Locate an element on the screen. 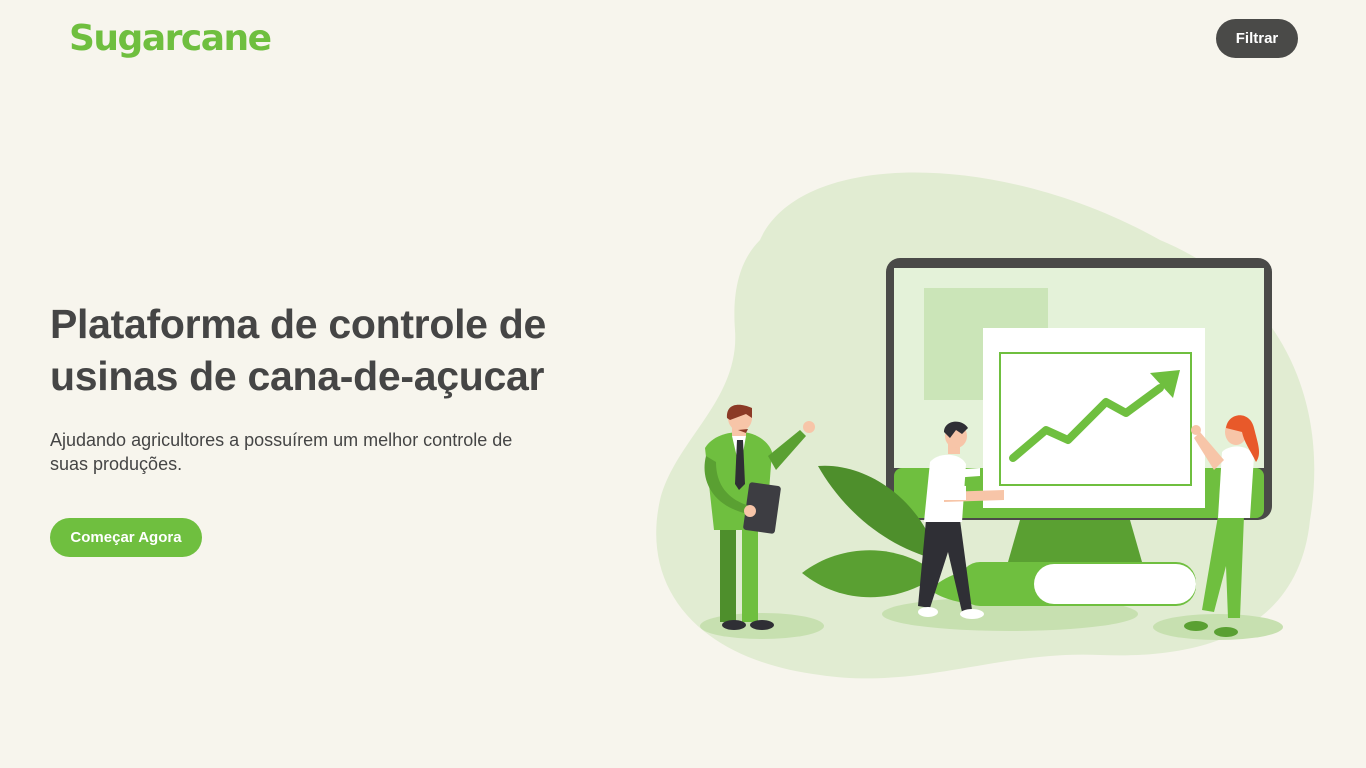 The width and height of the screenshot is (1366, 768). logo: Sugarcane is located at coordinates (170, 38).